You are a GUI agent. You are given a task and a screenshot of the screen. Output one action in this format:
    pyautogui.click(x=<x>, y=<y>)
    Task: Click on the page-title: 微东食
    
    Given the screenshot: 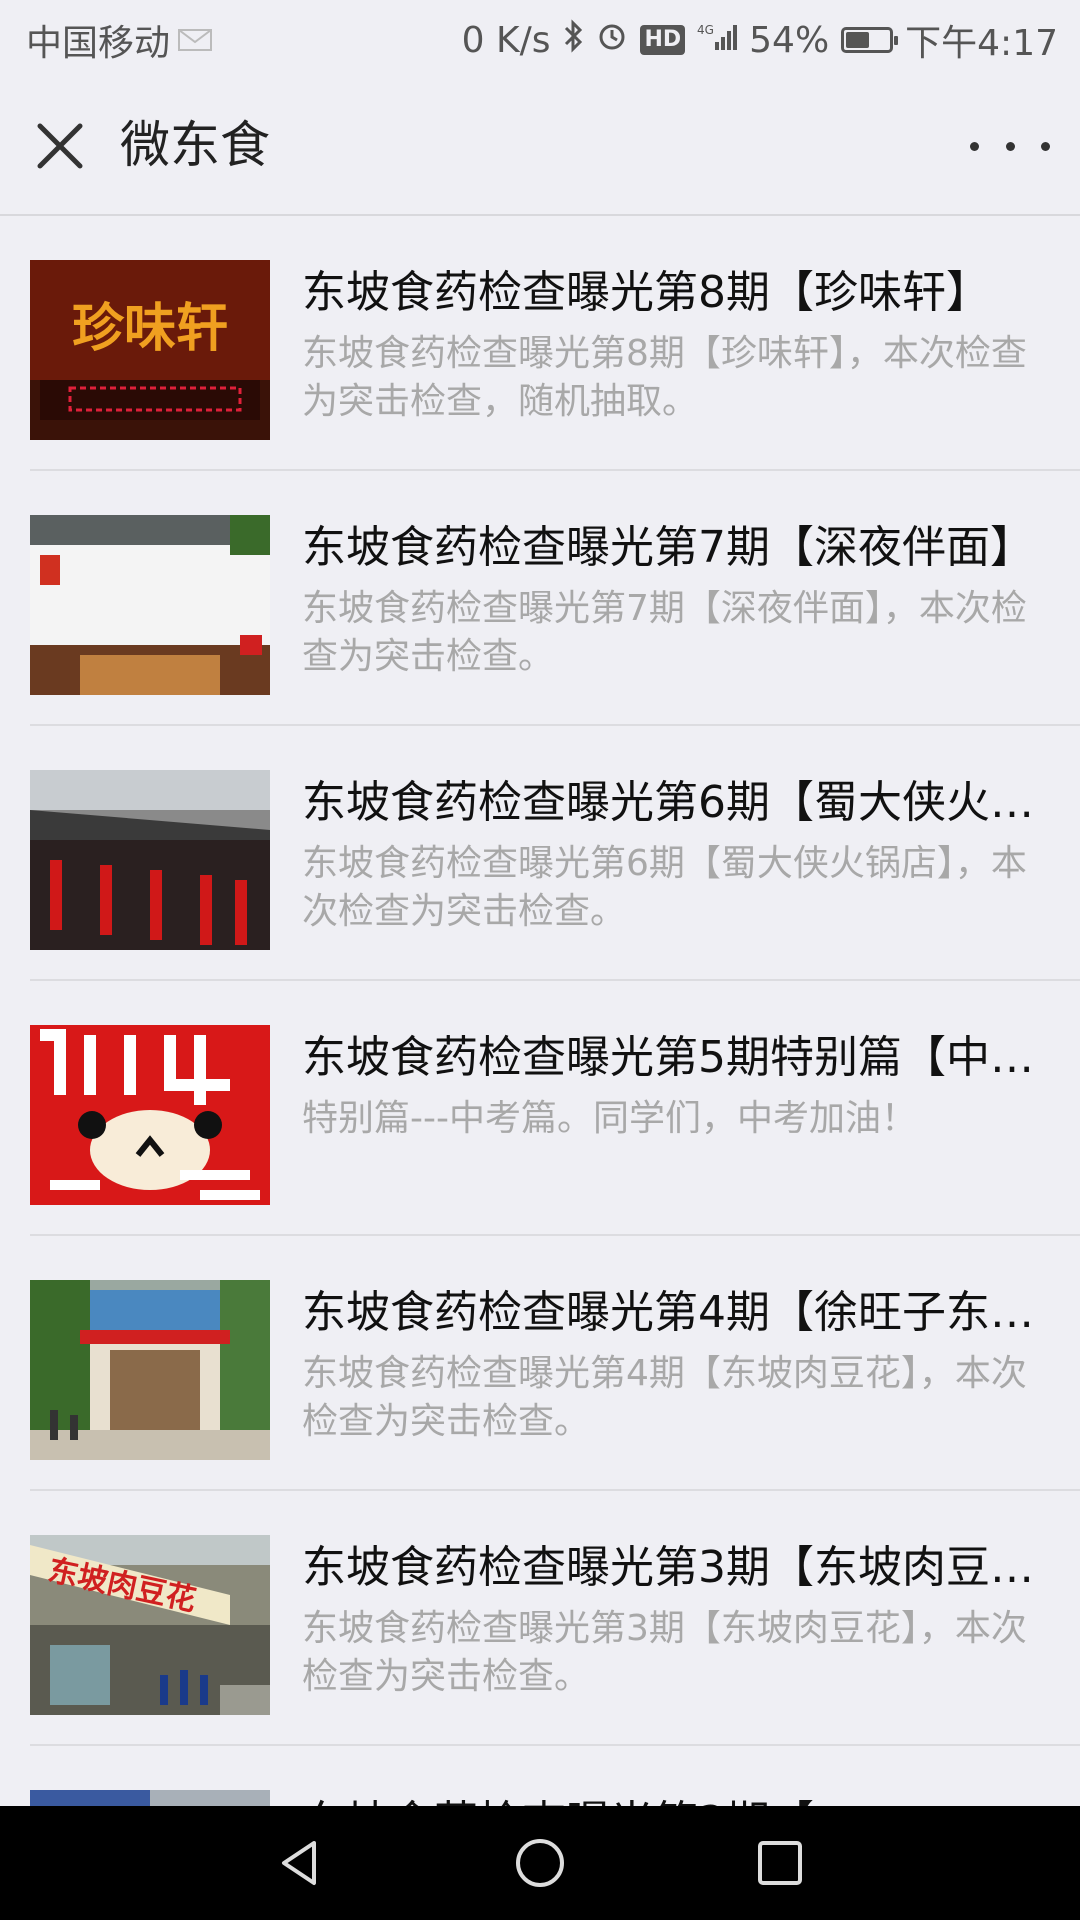 What is the action you would take?
    pyautogui.click(x=195, y=145)
    